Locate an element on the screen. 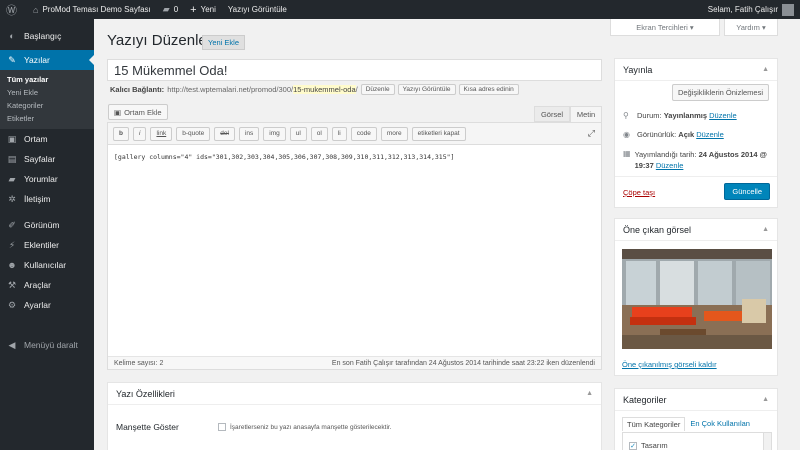  help-button: Yardım ▾ is located at coordinates (751, 27).